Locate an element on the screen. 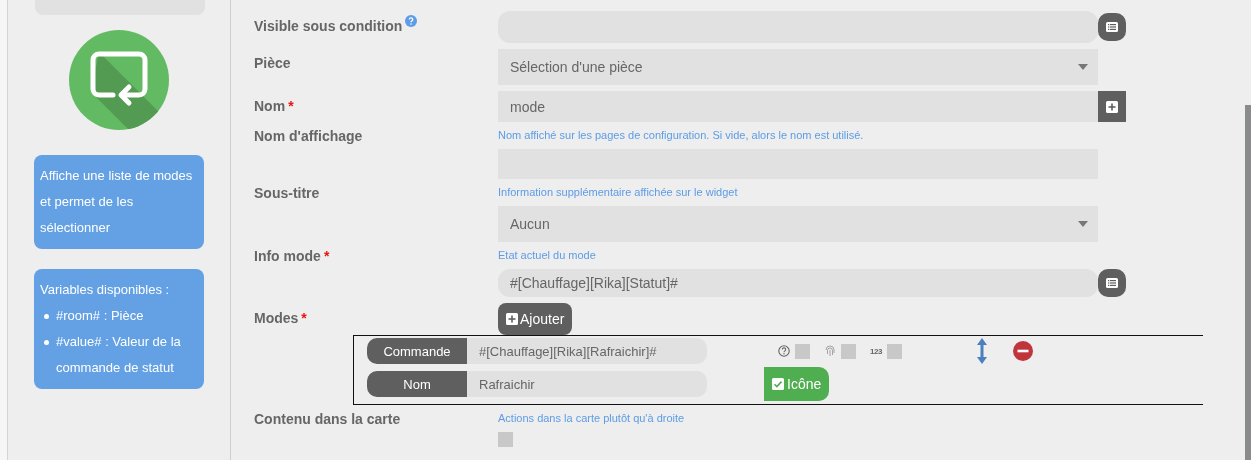  text-field: #[Chauffage][Rika][Statut]# is located at coordinates (798, 283).